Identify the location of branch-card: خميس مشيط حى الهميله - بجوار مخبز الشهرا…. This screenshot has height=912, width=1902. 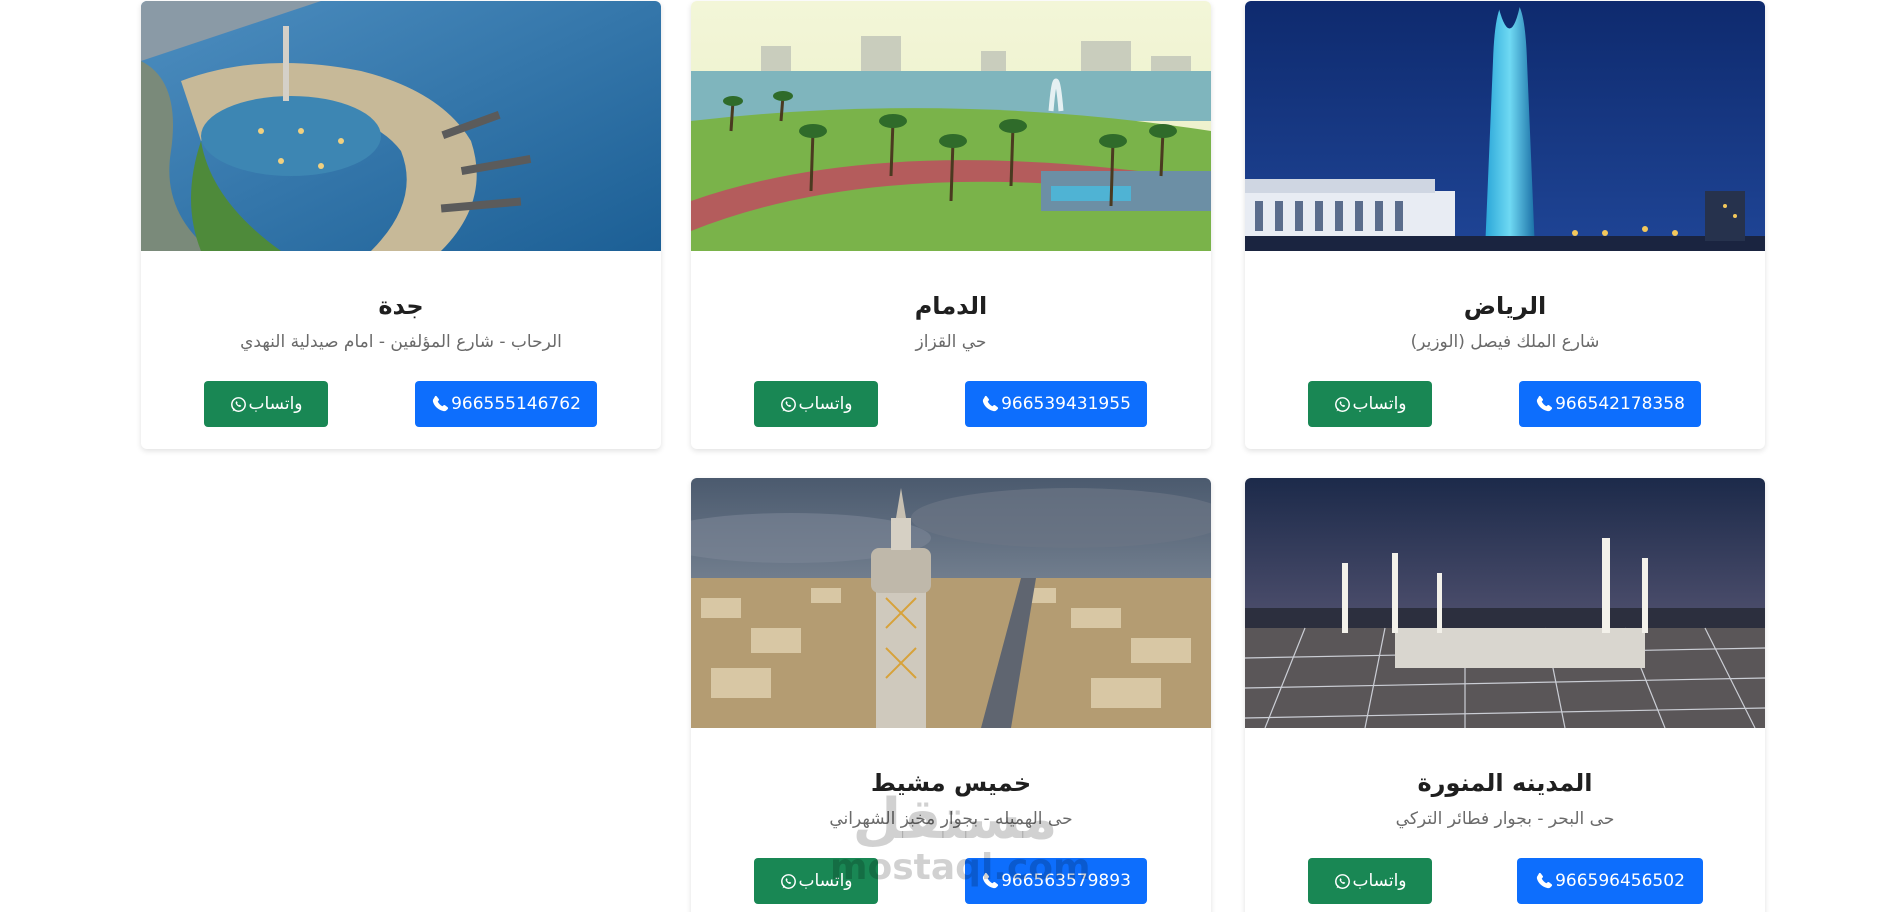
(951, 695).